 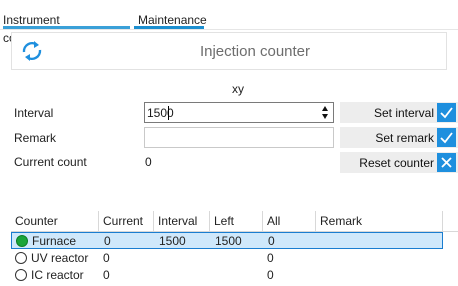 I want to click on current-count-label: Current count, so click(x=50, y=162).